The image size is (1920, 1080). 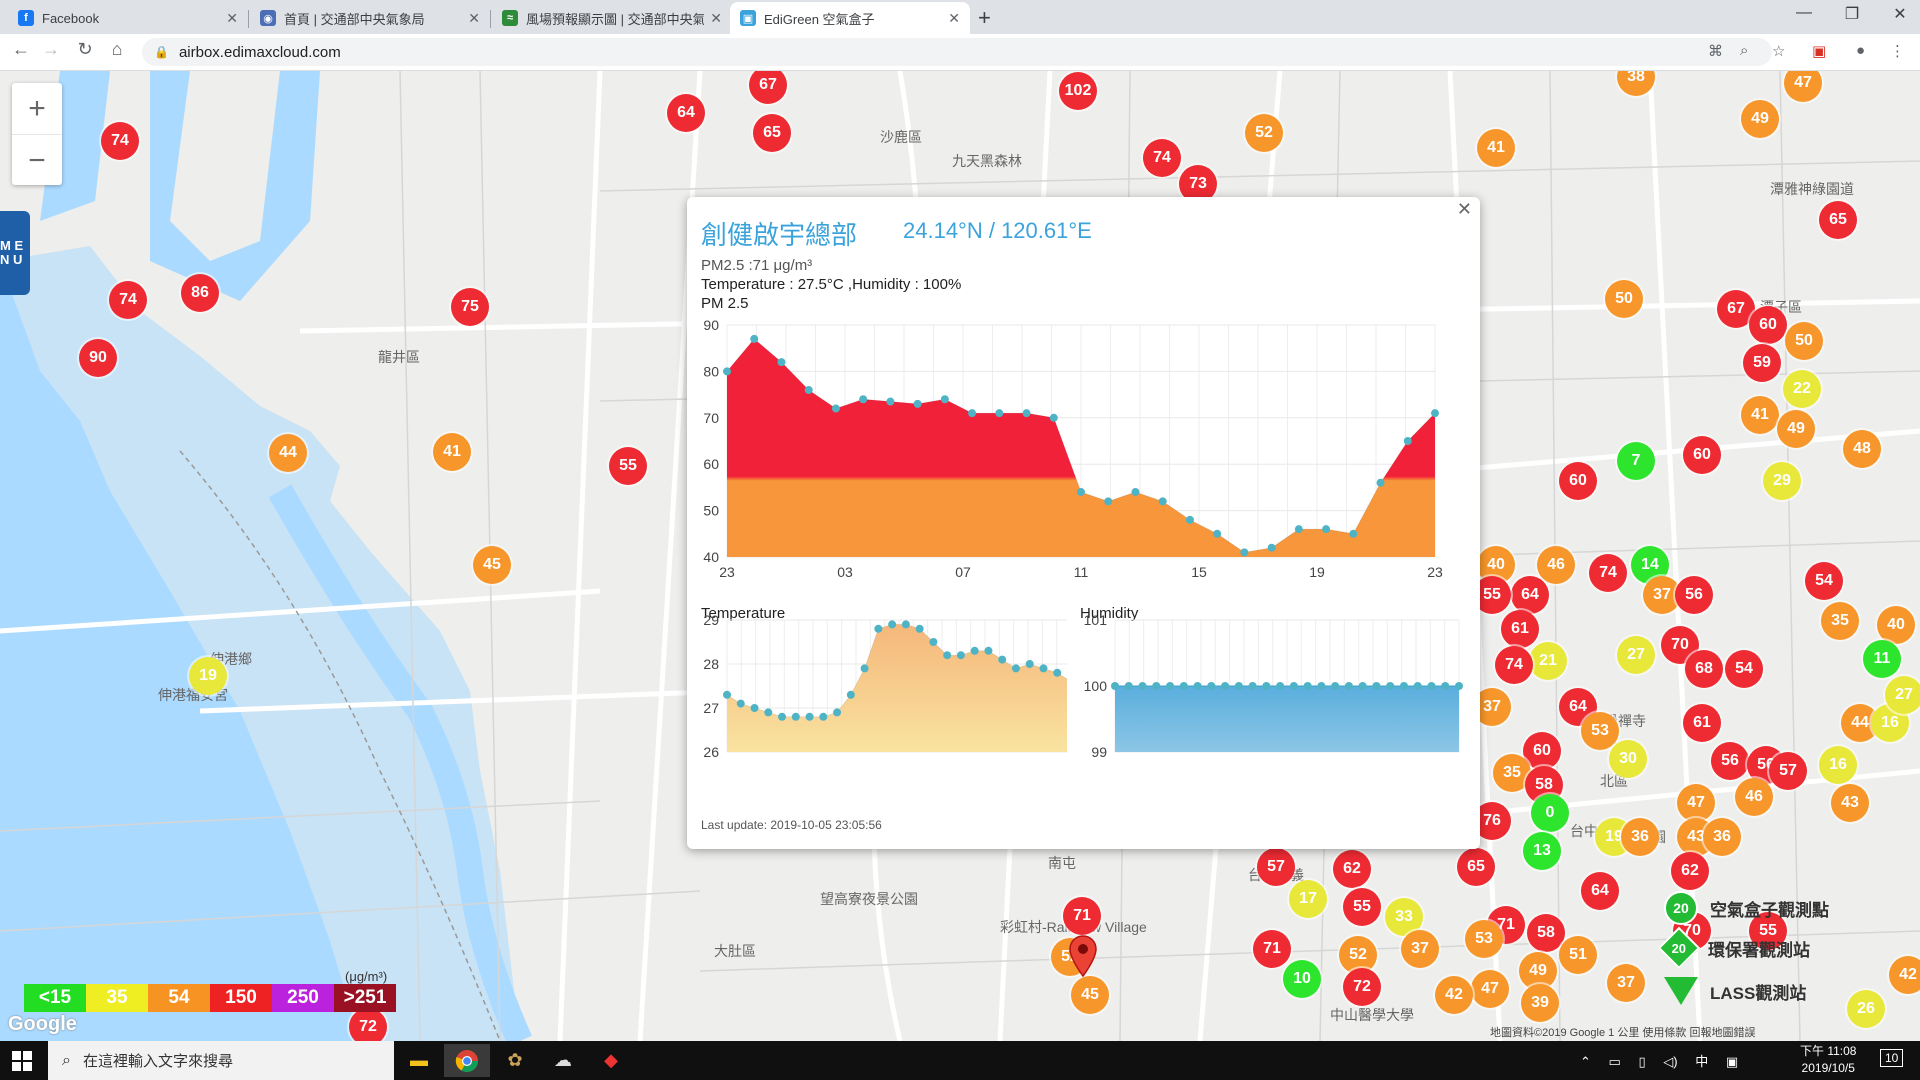 I want to click on airbox-marker: 51, so click(x=1578, y=955).